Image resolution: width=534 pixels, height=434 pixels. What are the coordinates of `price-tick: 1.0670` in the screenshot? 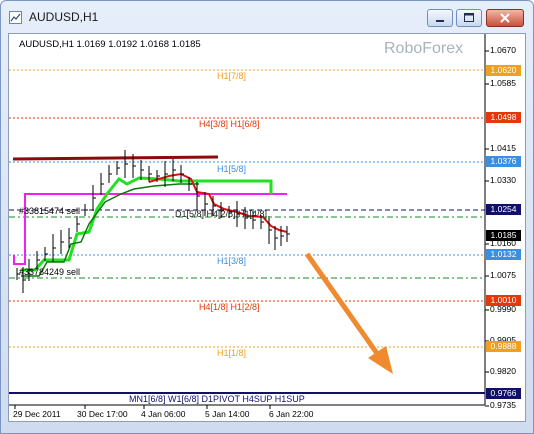 It's located at (503, 50).